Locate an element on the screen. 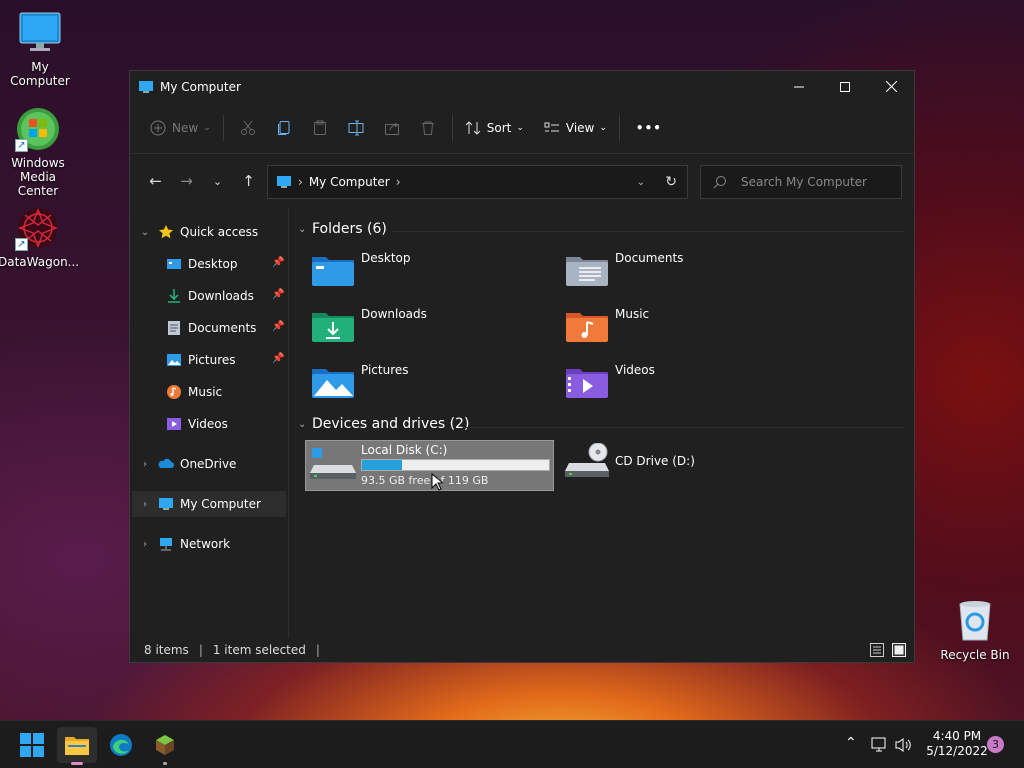 This screenshot has width=1024, height=768. download-icon is located at coordinates (174, 296).